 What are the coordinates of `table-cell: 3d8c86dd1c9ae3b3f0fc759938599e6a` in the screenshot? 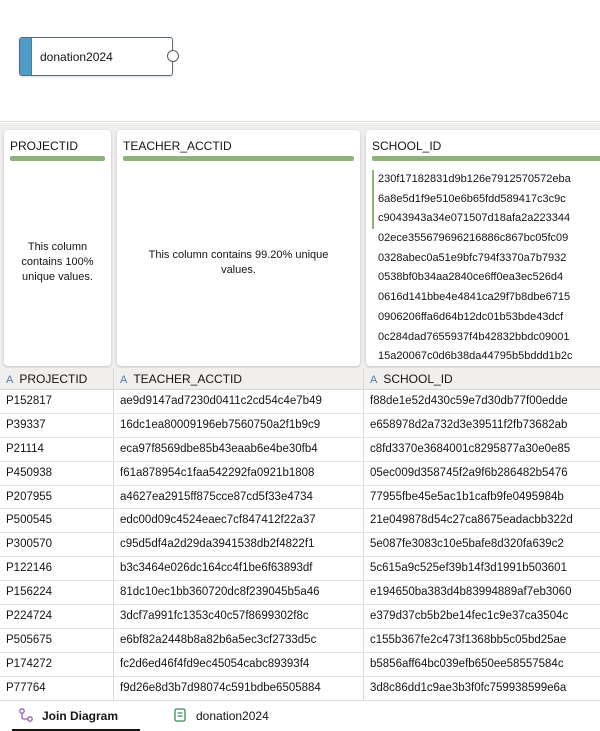 It's located at (468, 687).